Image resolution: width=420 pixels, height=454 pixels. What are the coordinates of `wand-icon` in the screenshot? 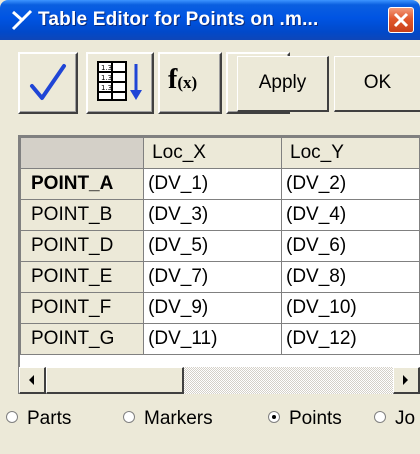 It's located at (22, 20).